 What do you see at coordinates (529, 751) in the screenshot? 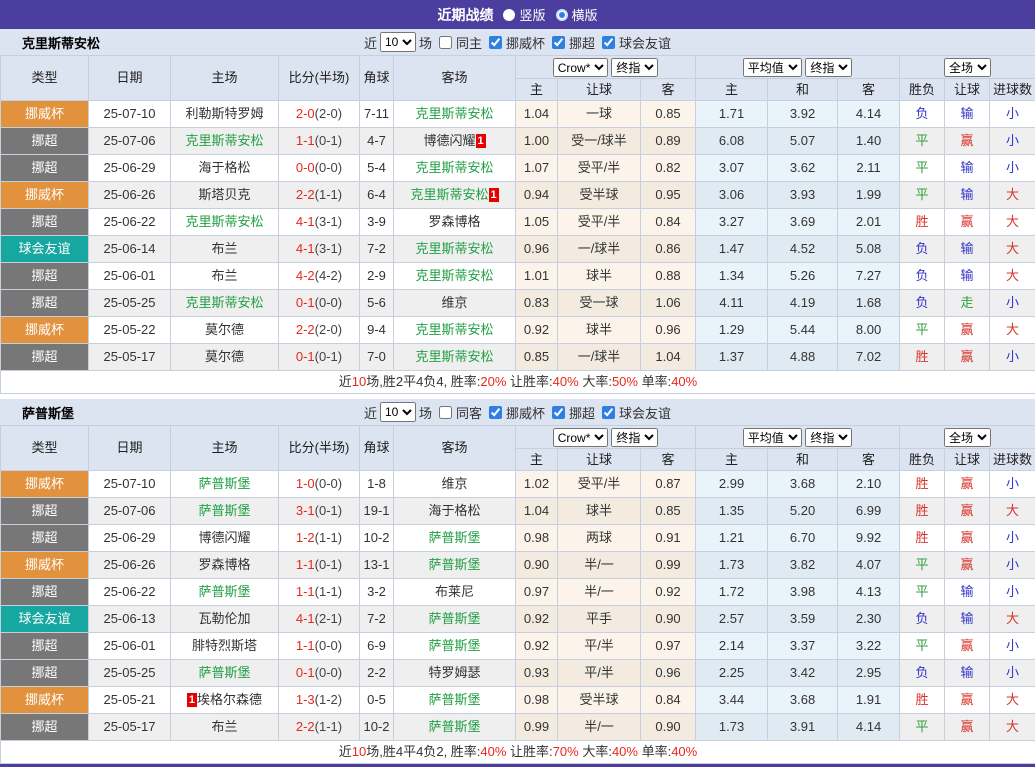
I see `summary-segment: 让胜率:` at bounding box center [529, 751].